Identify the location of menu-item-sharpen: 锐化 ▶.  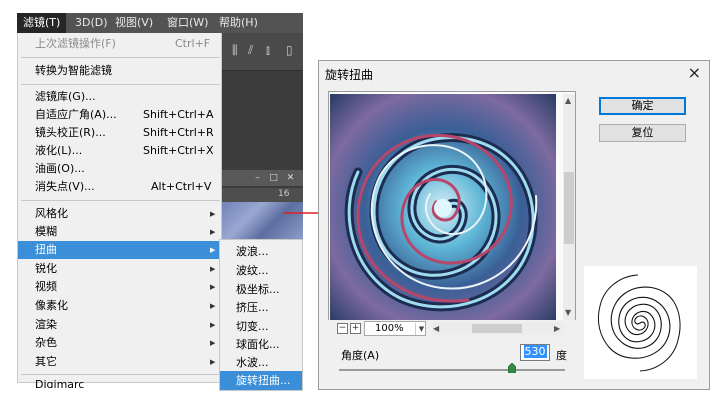
(119, 269).